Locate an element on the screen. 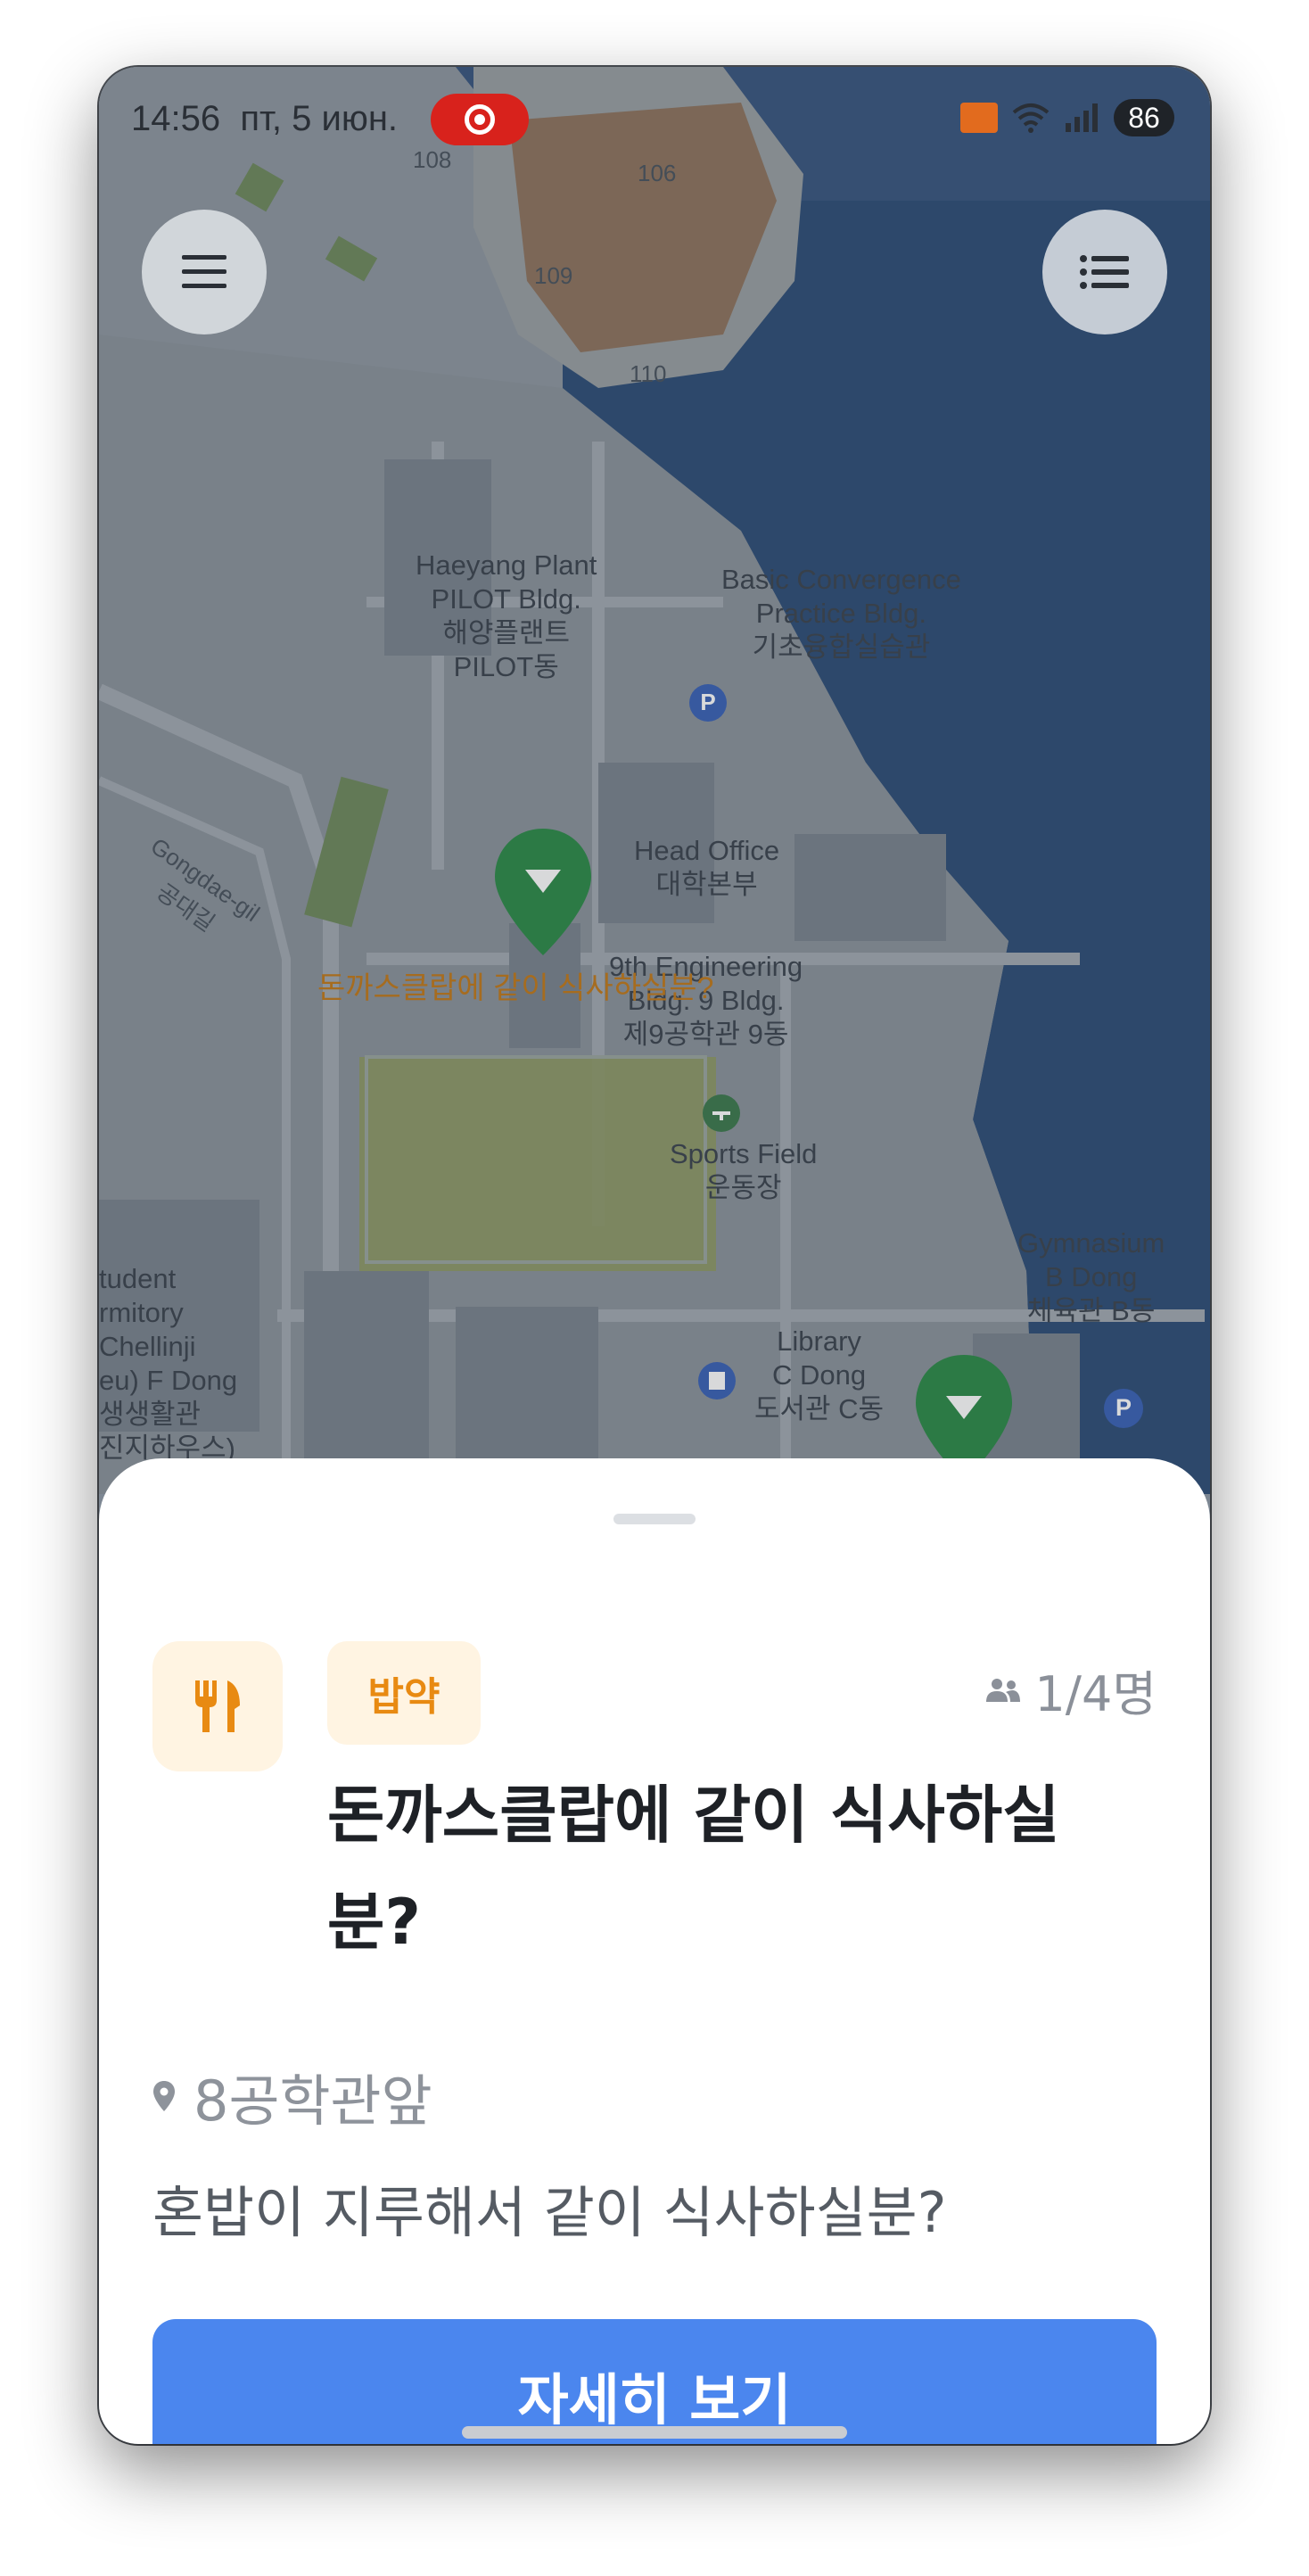  map-label-110: 110 is located at coordinates (649, 374).